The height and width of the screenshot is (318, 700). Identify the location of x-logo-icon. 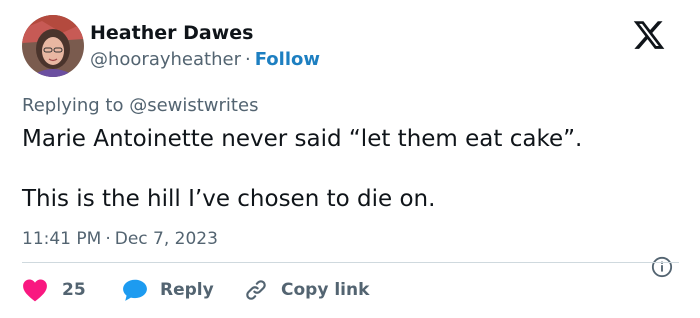
(649, 35).